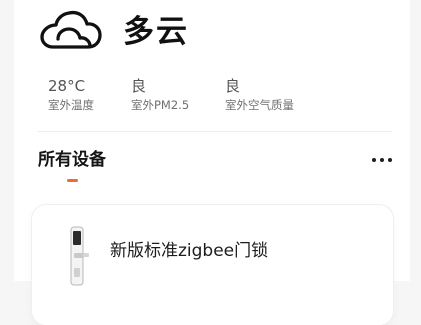 Image resolution: width=421 pixels, height=325 pixels. I want to click on stat-pm25: 良 室外PM2.5, so click(160, 95).